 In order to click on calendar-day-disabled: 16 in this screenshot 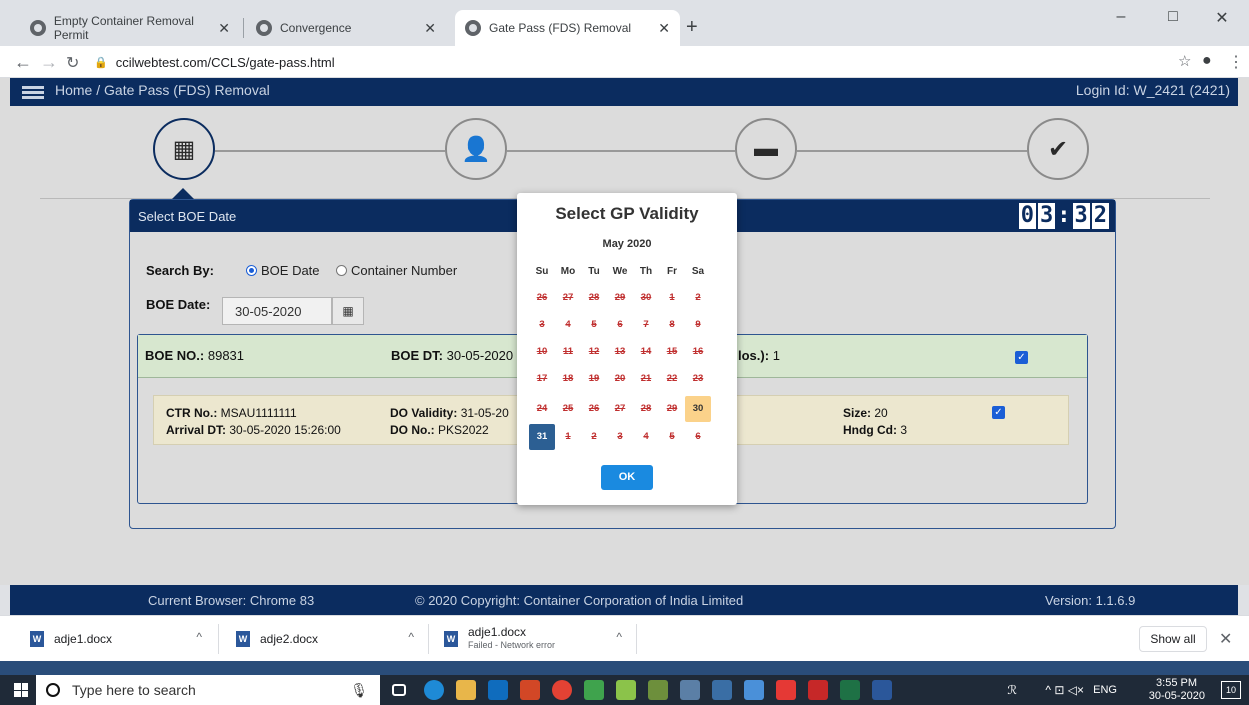, I will do `click(698, 352)`.